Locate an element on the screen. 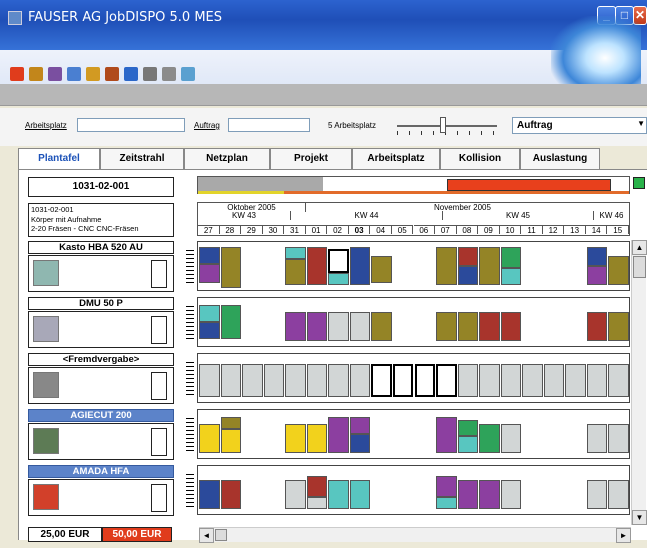  slider-thumb is located at coordinates (443, 125).